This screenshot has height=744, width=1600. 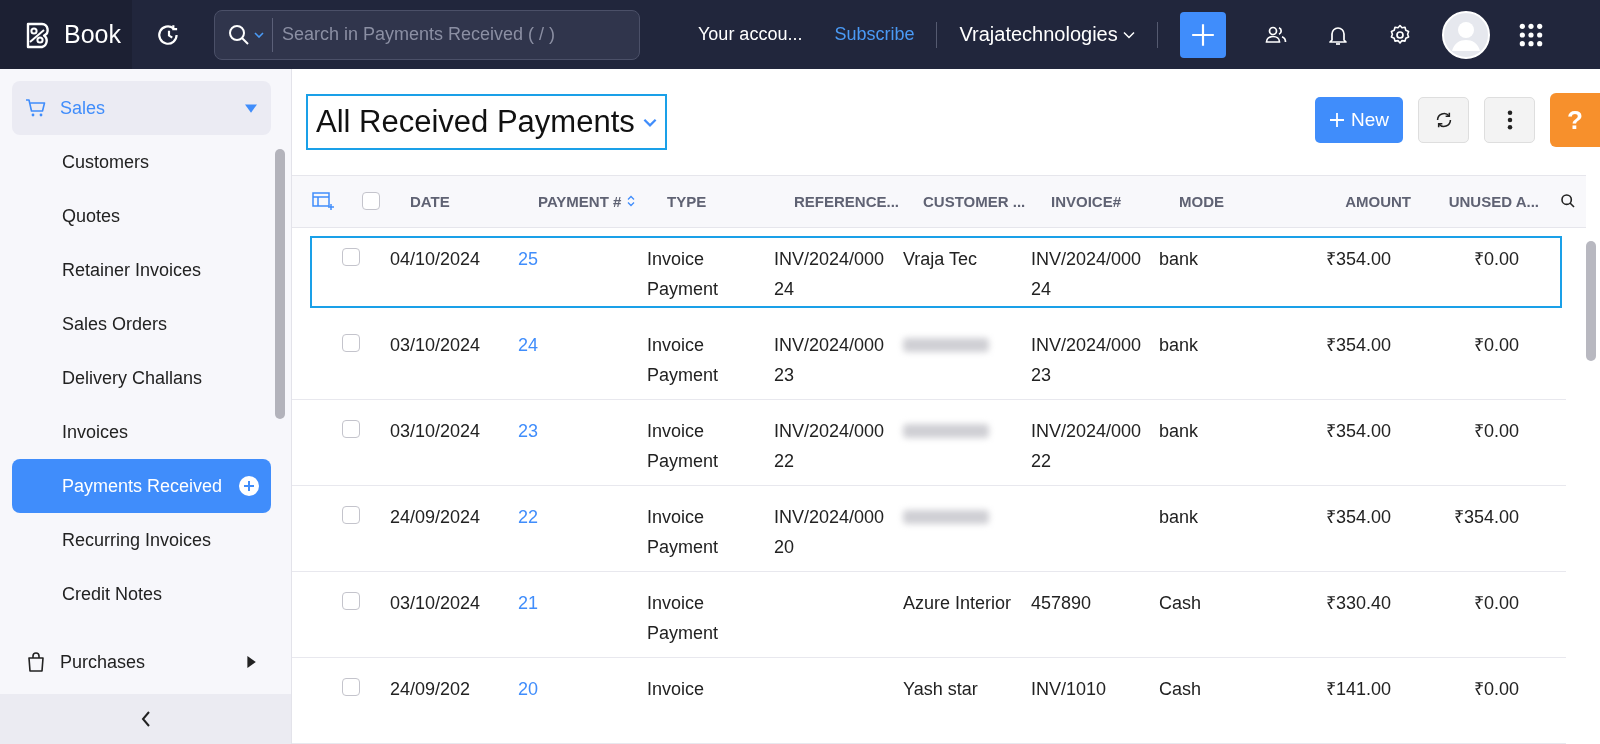 I want to click on sidebar-item: Invoices, so click(x=141, y=432).